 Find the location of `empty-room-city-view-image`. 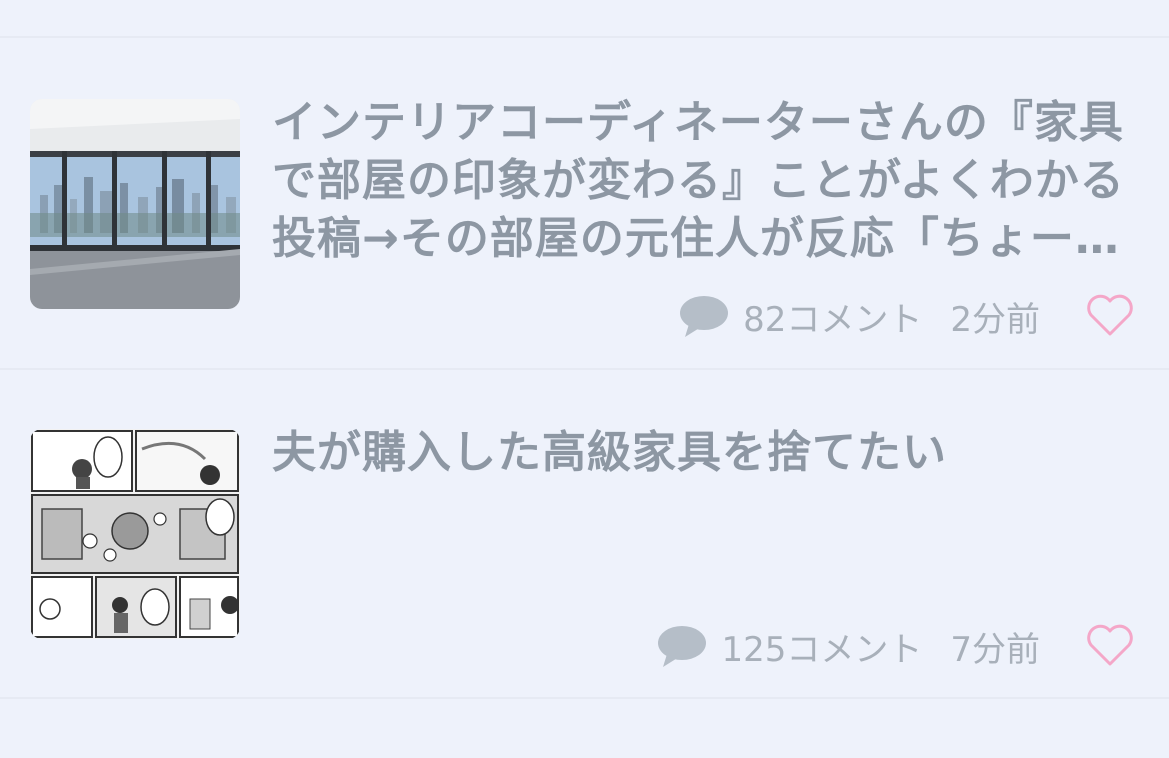

empty-room-city-view-image is located at coordinates (135, 204).